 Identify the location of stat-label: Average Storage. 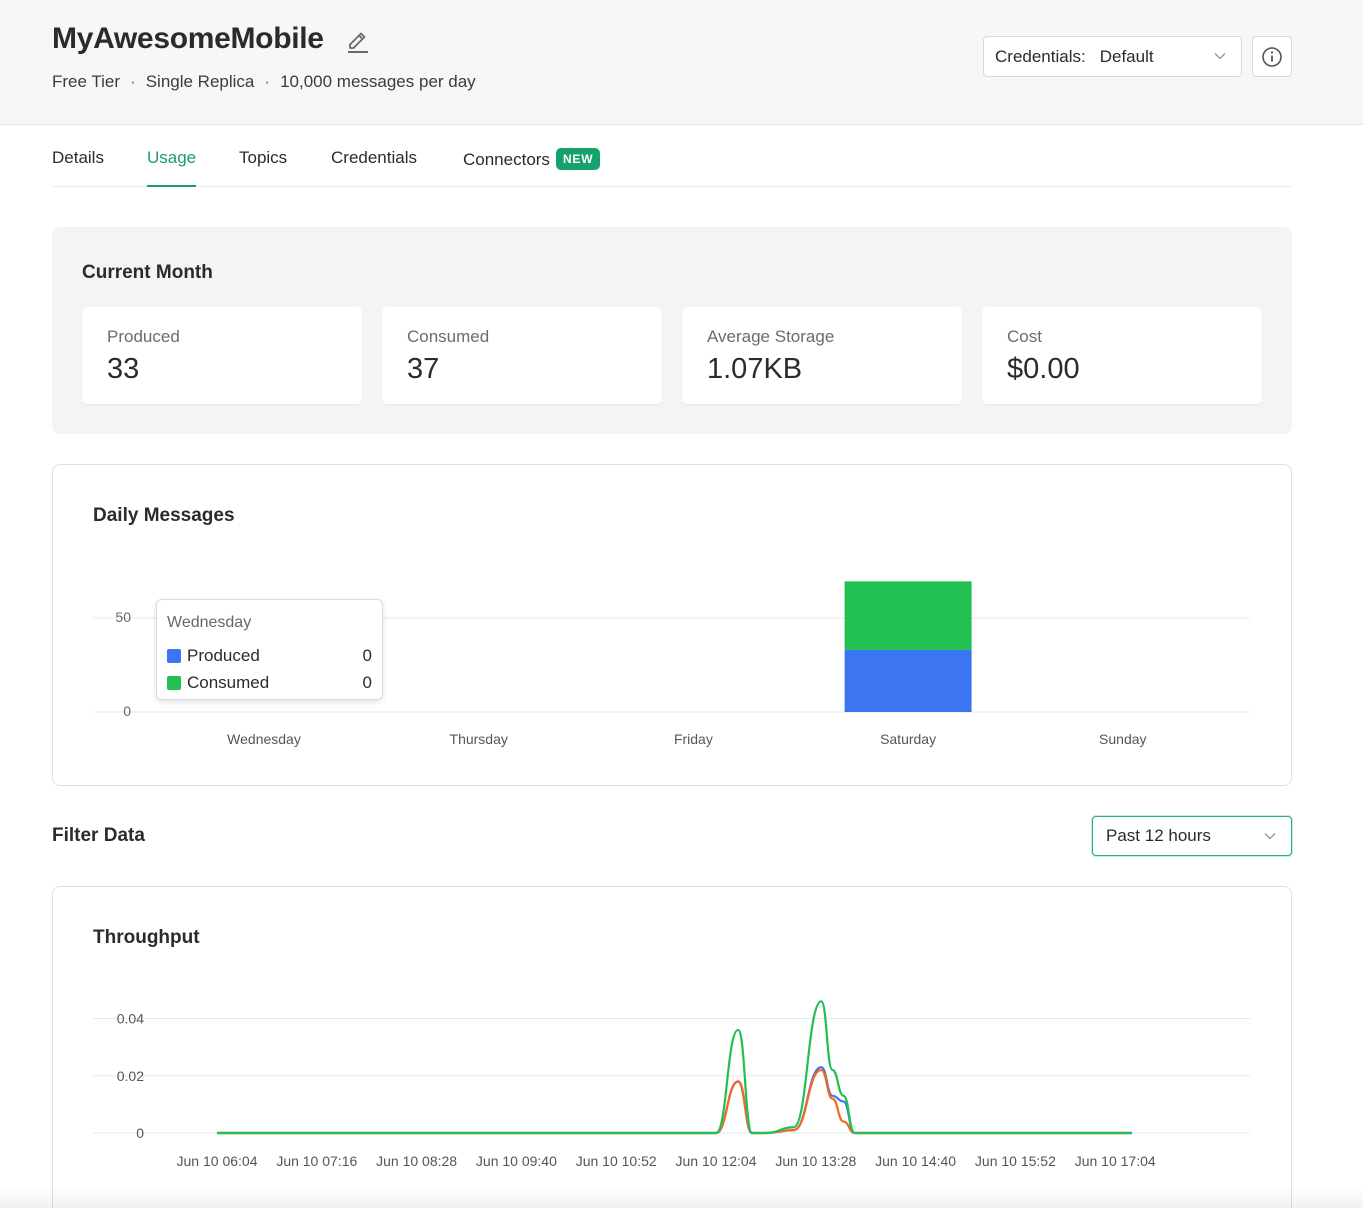
(771, 336).